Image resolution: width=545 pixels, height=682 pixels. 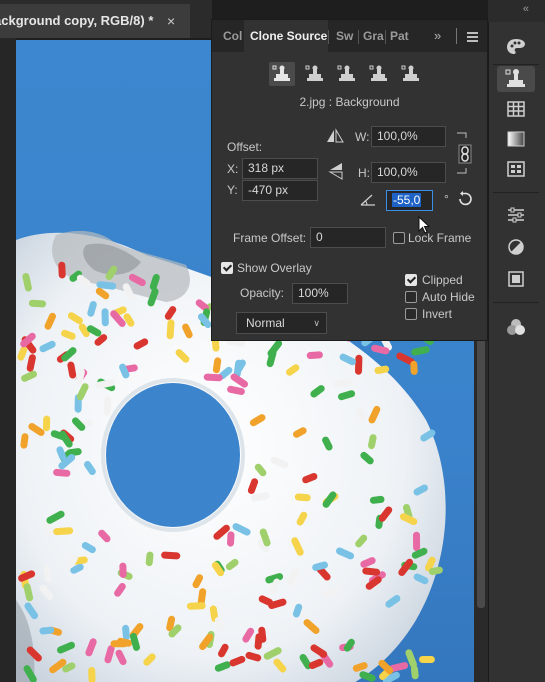 What do you see at coordinates (245, 147) in the screenshot?
I see `offset-label: Offset:` at bounding box center [245, 147].